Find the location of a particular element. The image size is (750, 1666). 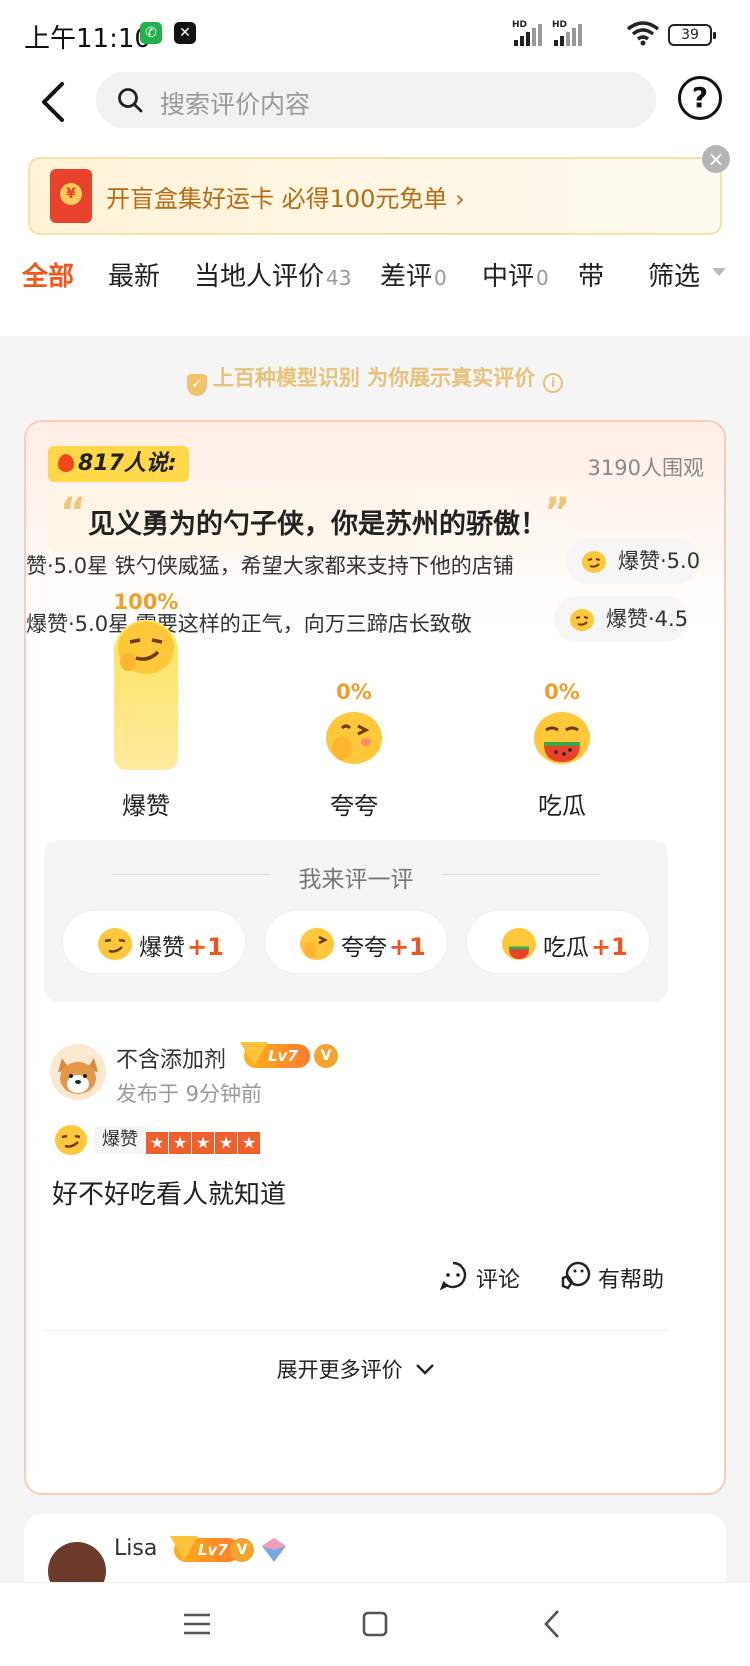

fire-icon is located at coordinates (66, 463).